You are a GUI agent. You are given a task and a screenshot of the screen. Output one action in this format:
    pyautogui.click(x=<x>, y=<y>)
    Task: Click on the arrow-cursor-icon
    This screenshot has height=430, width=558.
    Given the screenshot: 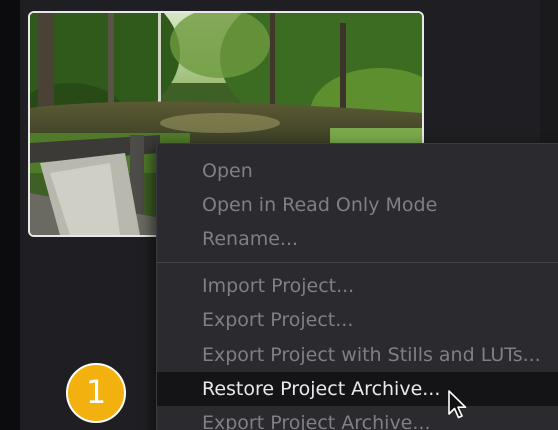 What is the action you would take?
    pyautogui.click(x=458, y=407)
    